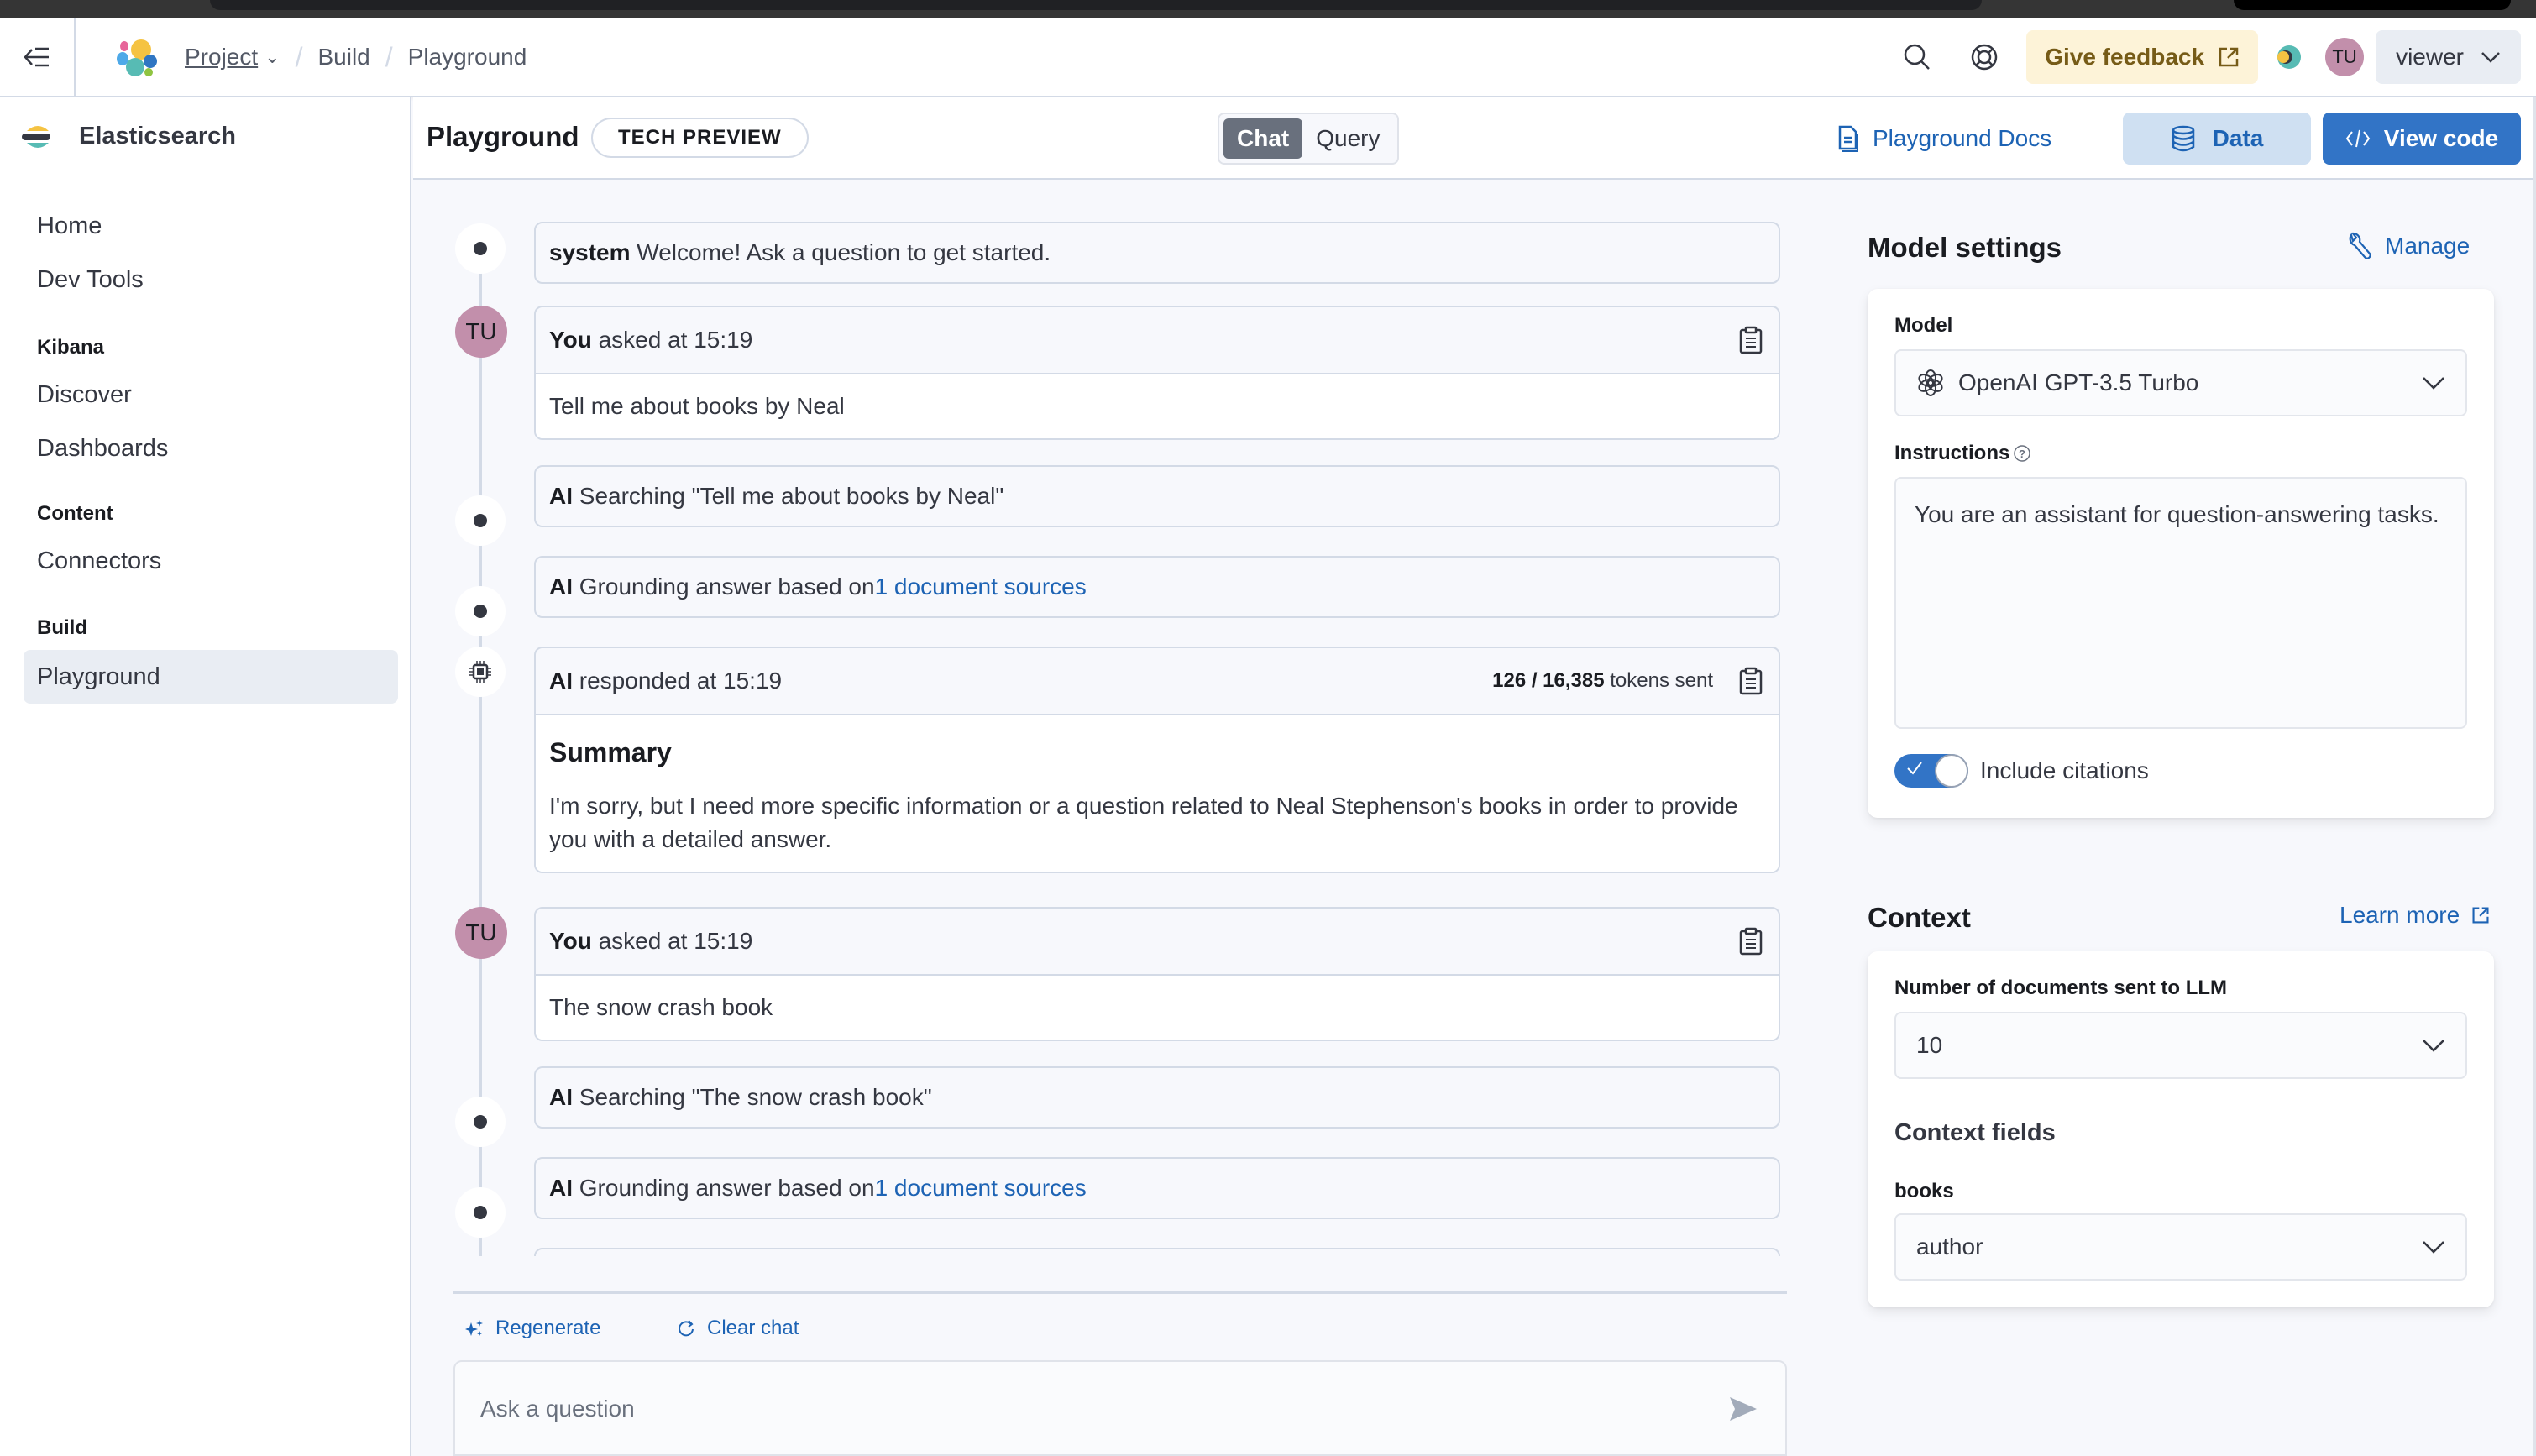 The height and width of the screenshot is (1456, 2536). I want to click on manage-label: Manage, so click(2428, 246).